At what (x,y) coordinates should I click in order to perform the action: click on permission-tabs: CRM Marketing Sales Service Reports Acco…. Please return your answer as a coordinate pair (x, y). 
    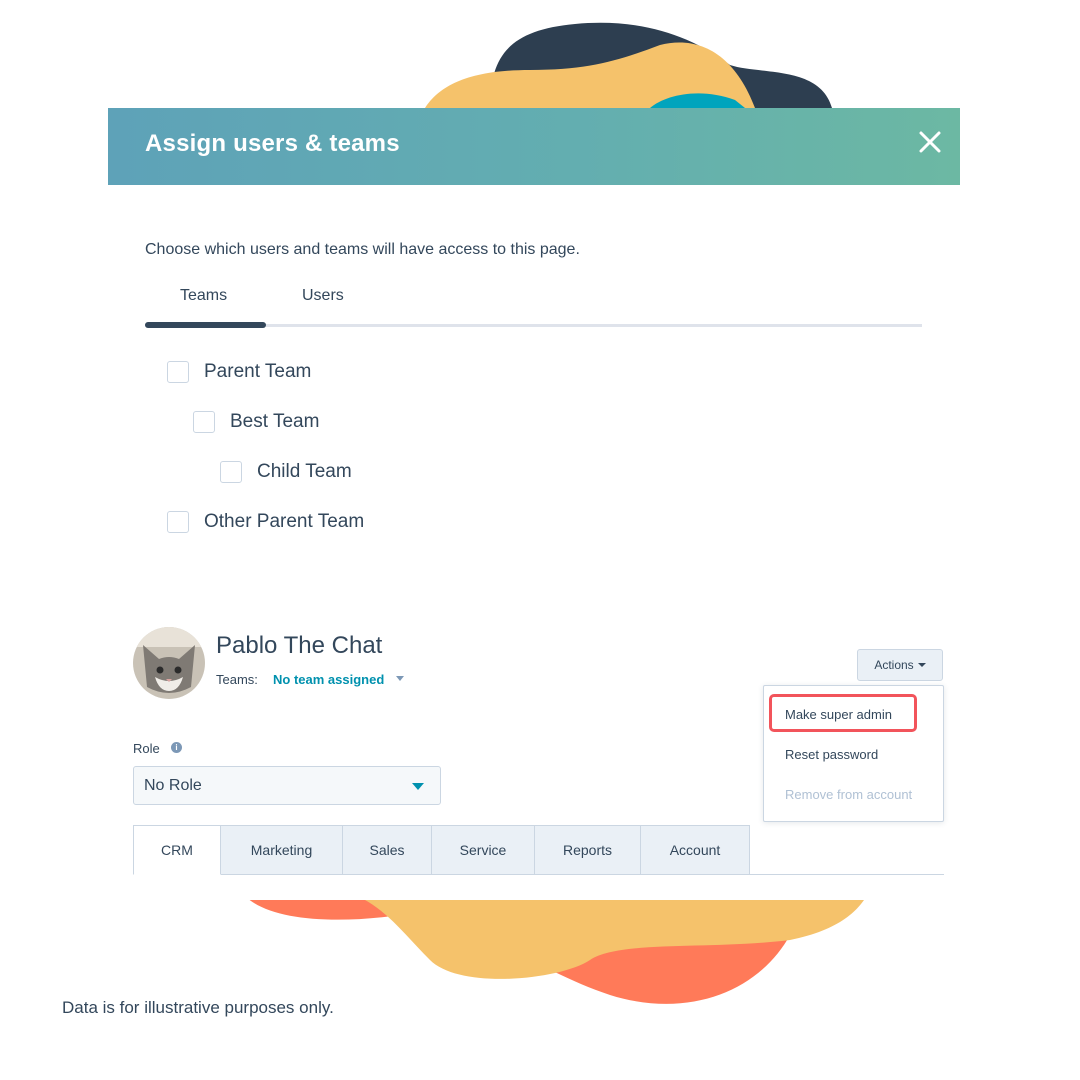
    Looking at the image, I should click on (441, 850).